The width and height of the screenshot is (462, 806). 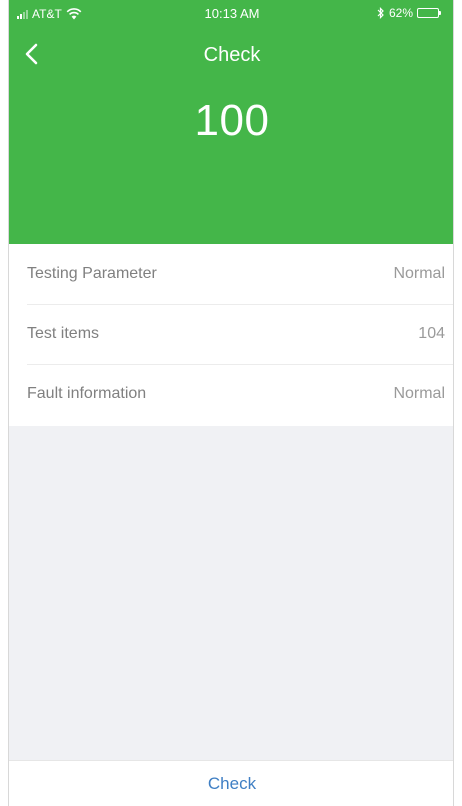 I want to click on list-item-label: Fault information, so click(x=87, y=393).